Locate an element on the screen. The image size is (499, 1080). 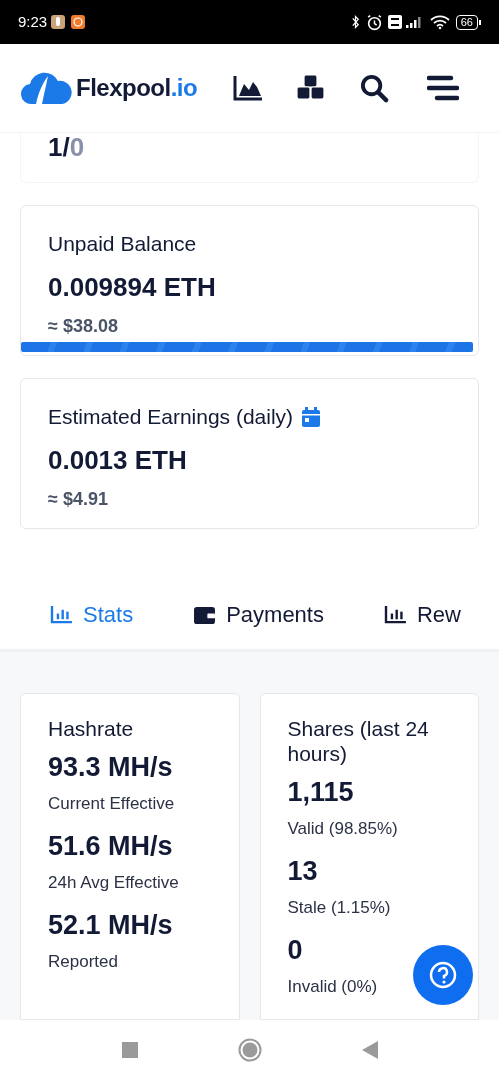
metric-value: 13 is located at coordinates (302, 871).